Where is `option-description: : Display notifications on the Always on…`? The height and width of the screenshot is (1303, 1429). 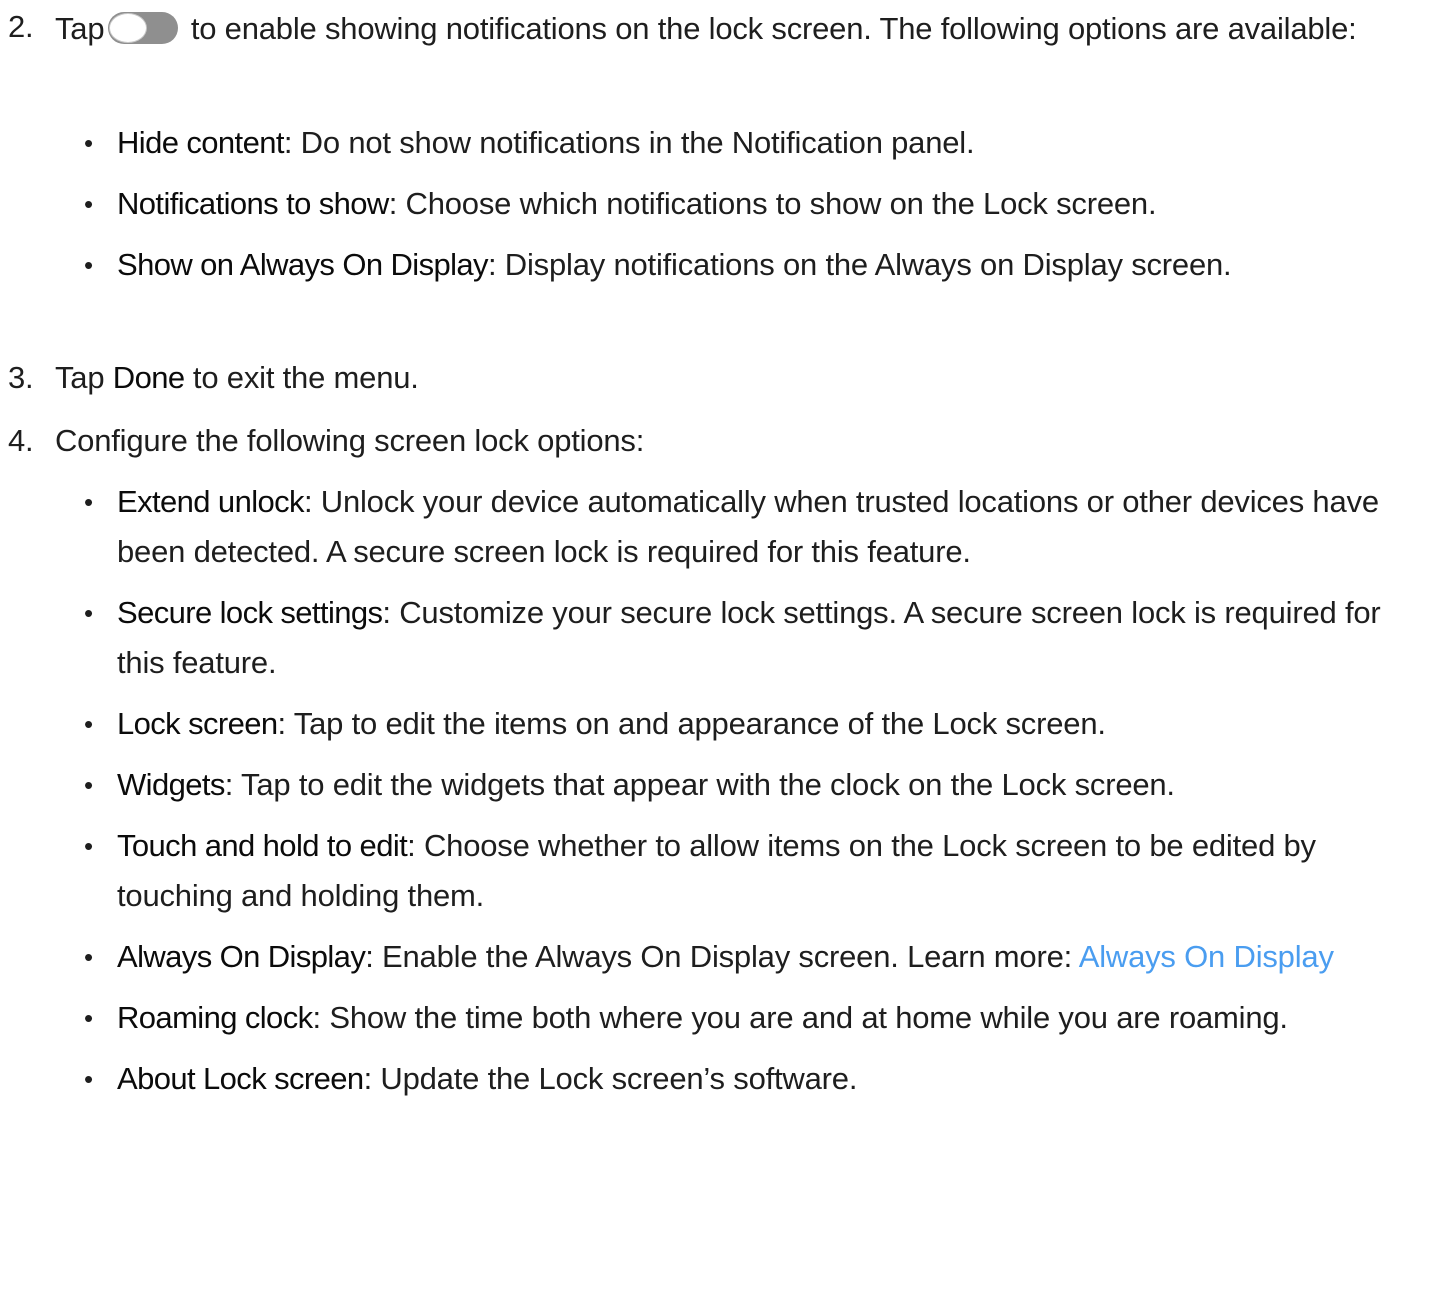 option-description: : Display notifications on the Always on… is located at coordinates (859, 264).